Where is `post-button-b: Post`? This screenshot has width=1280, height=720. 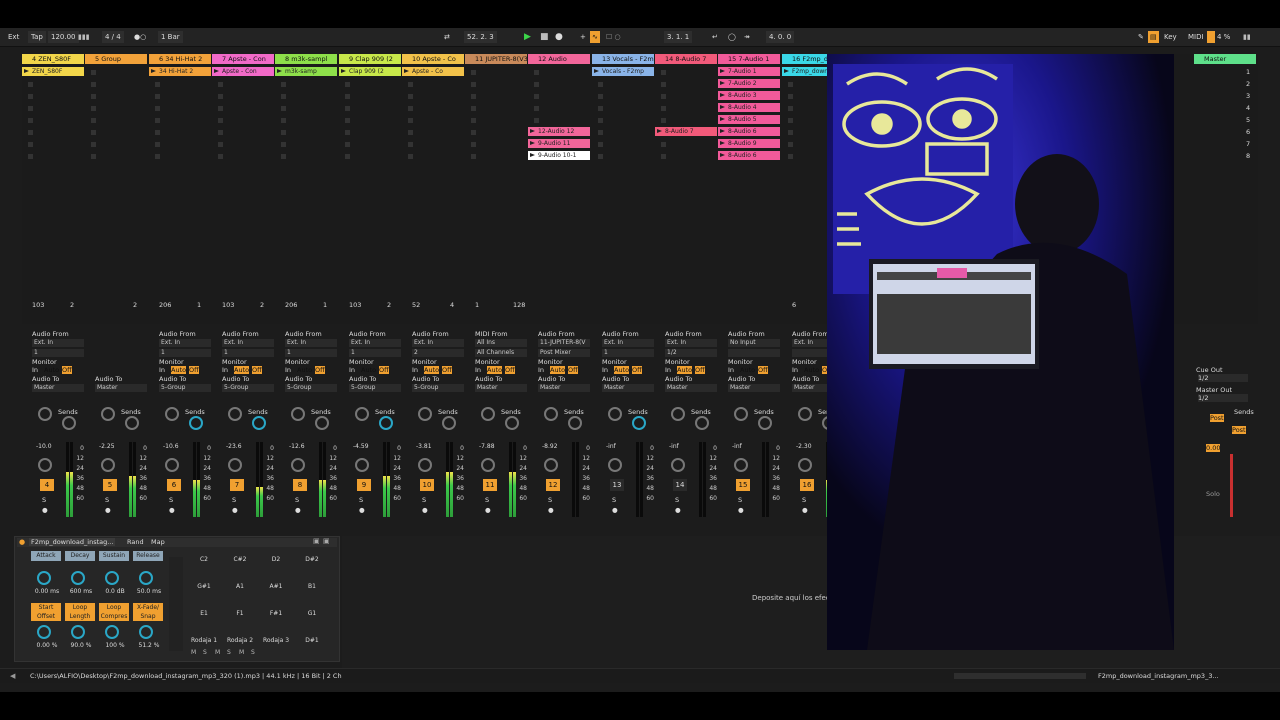 post-button-b: Post is located at coordinates (1239, 430).